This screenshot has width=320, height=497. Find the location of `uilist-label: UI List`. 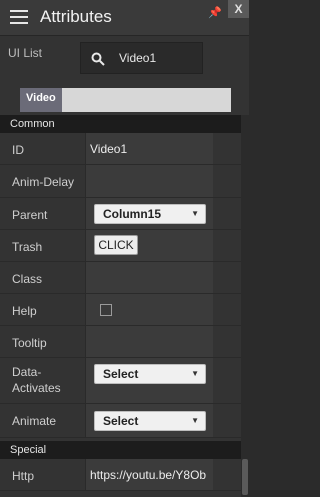

uilist-label: UI List is located at coordinates (25, 53).